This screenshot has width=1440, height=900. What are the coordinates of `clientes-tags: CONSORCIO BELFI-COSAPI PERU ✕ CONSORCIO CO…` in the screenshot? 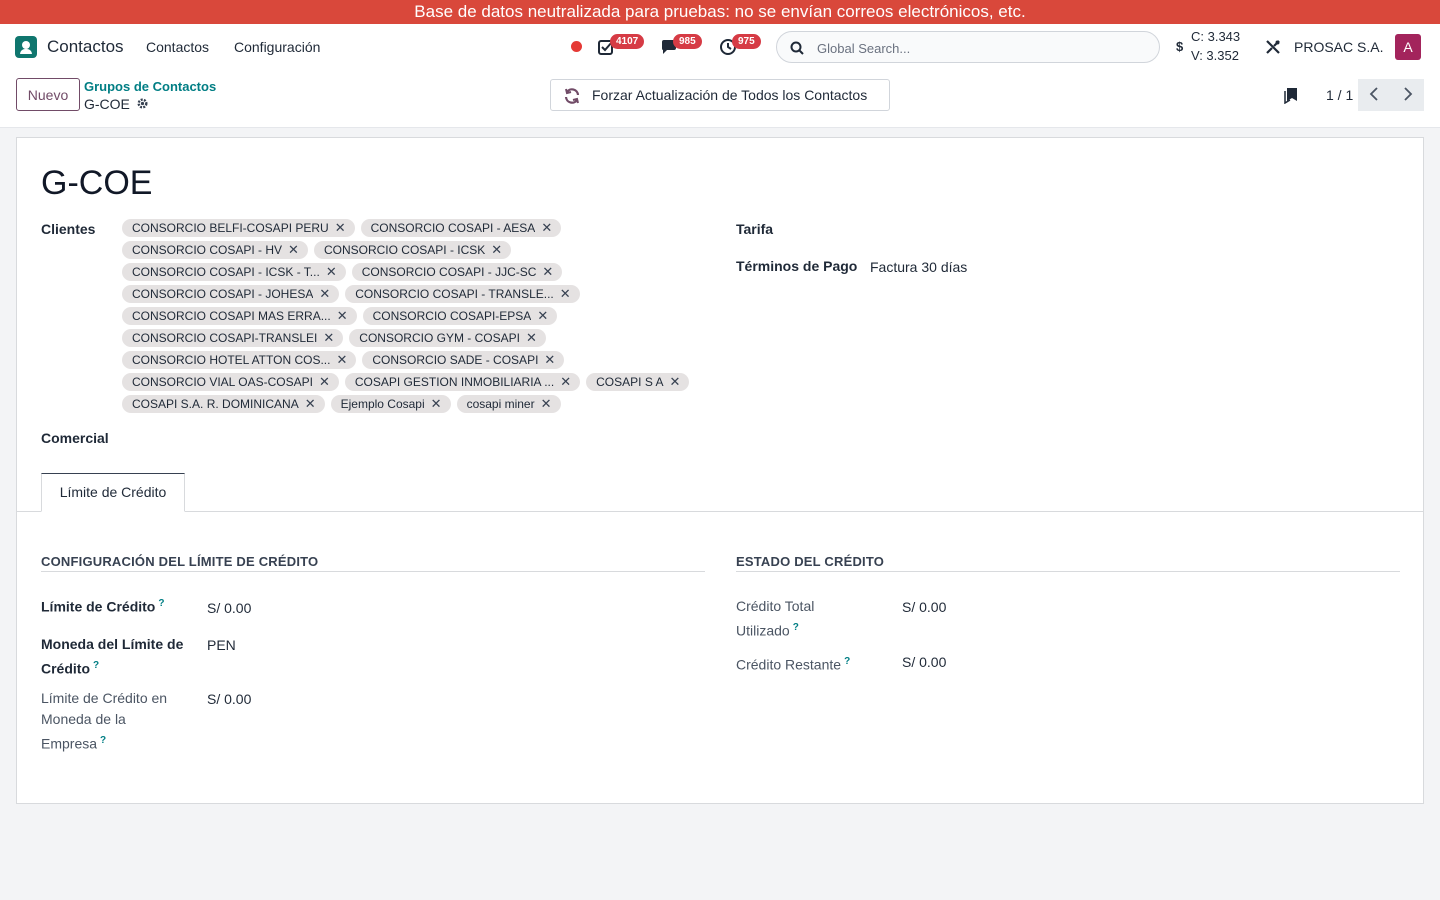 It's located at (412, 316).